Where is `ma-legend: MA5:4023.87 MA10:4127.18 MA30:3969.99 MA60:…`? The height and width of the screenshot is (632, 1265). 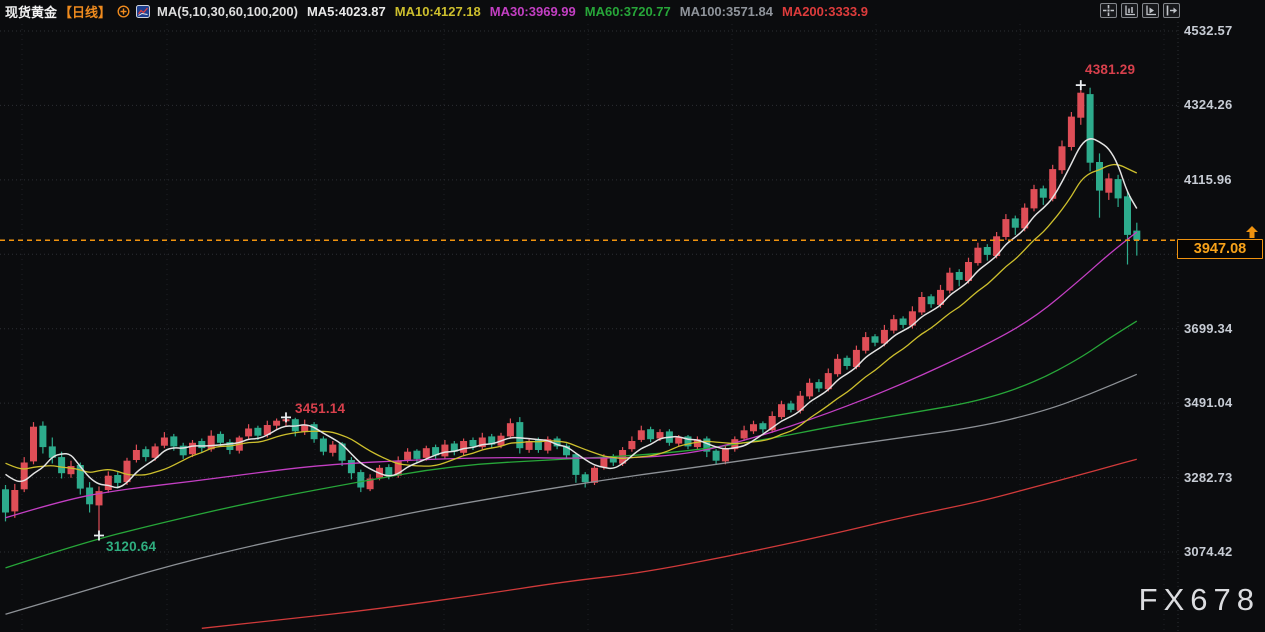
ma-legend: MA5:4023.87 MA10:4127.18 MA30:3969.99 MA60:… is located at coordinates (583, 11).